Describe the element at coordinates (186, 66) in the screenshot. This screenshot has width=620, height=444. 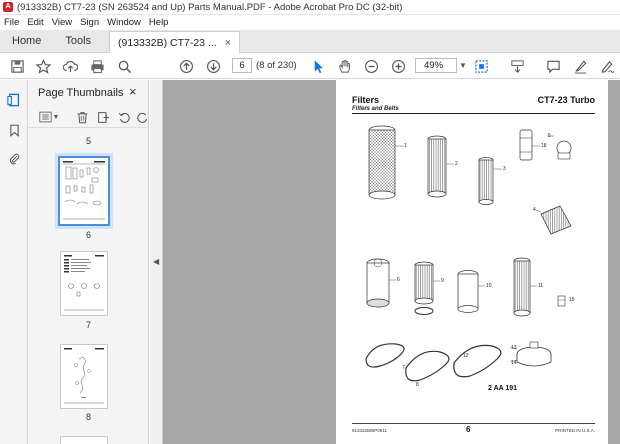
I see `page-up-icon` at that location.